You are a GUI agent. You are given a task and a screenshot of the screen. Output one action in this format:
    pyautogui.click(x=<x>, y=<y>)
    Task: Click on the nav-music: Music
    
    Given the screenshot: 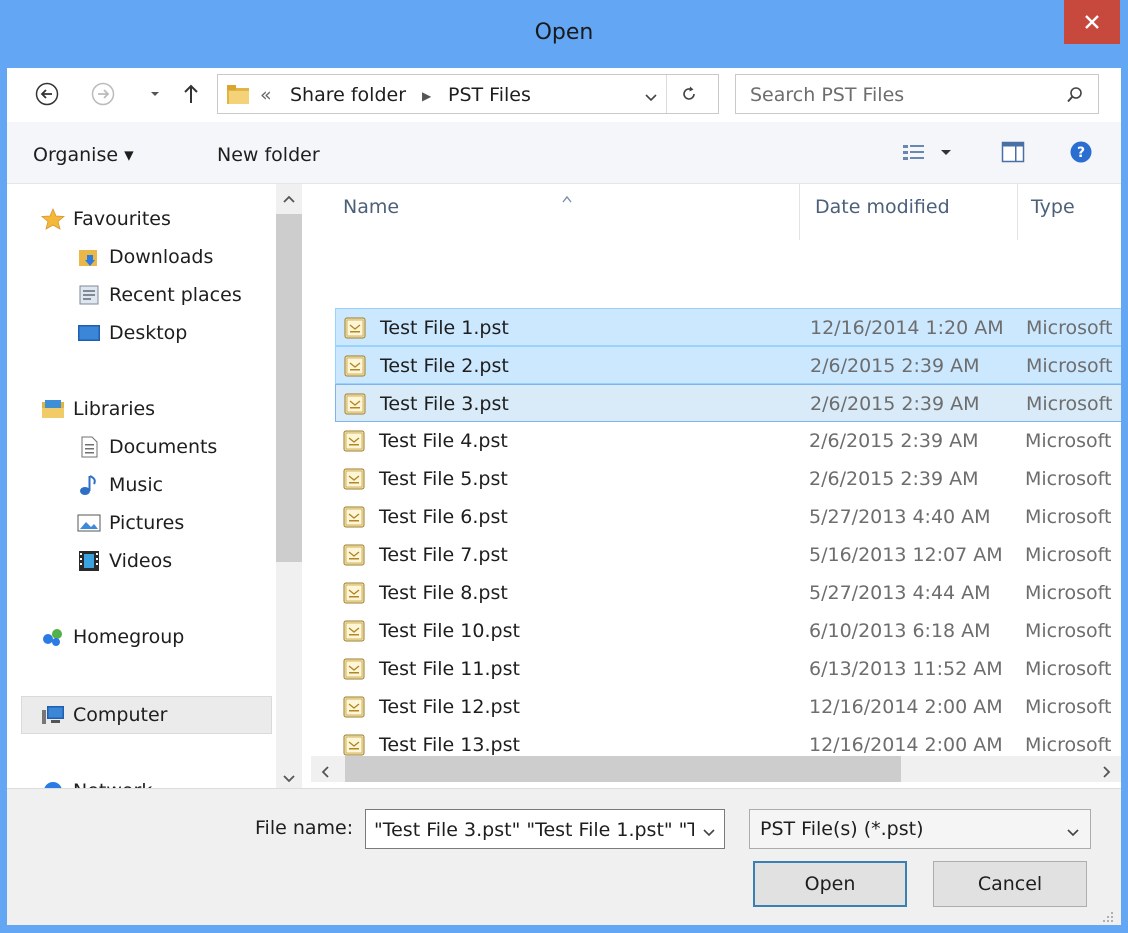 What is the action you would take?
    pyautogui.click(x=120, y=485)
    